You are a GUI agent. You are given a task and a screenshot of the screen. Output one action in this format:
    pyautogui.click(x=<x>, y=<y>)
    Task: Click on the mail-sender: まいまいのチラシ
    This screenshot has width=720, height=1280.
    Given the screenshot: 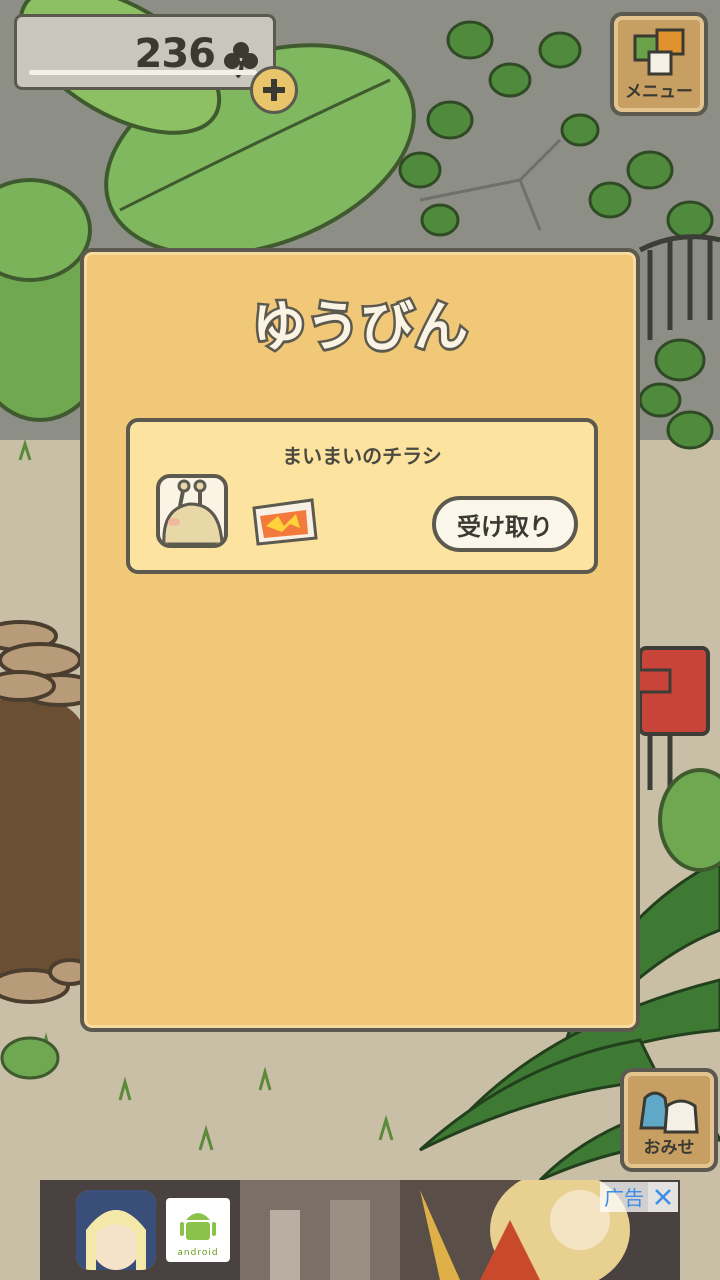 What is the action you would take?
    pyautogui.click(x=362, y=456)
    